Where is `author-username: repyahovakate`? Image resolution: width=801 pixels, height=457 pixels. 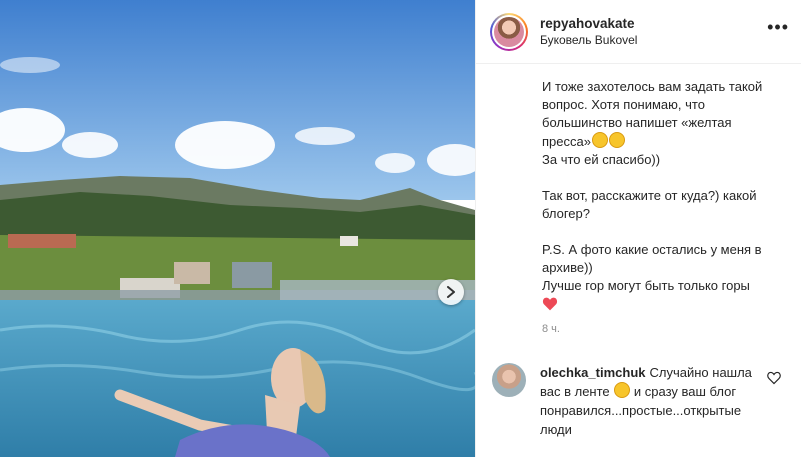 author-username: repyahovakate is located at coordinates (588, 23).